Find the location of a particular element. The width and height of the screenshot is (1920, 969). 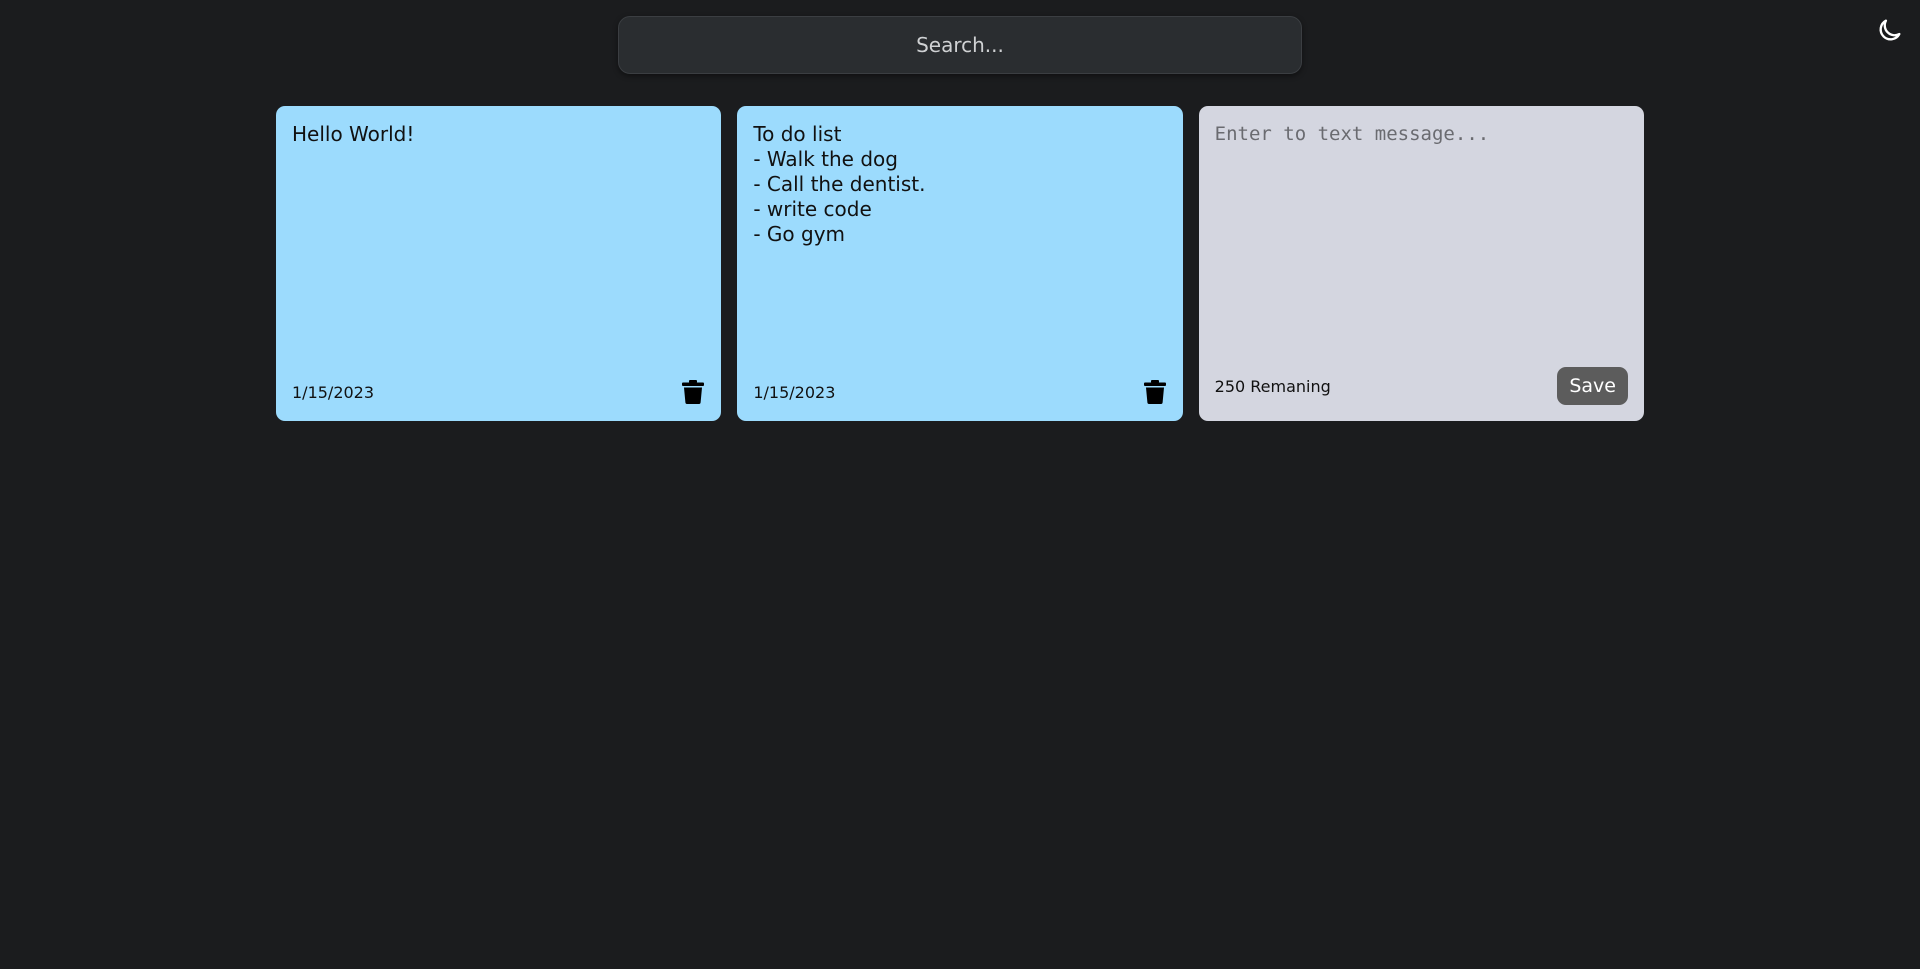

new-note-textarea is located at coordinates (1421, 237).